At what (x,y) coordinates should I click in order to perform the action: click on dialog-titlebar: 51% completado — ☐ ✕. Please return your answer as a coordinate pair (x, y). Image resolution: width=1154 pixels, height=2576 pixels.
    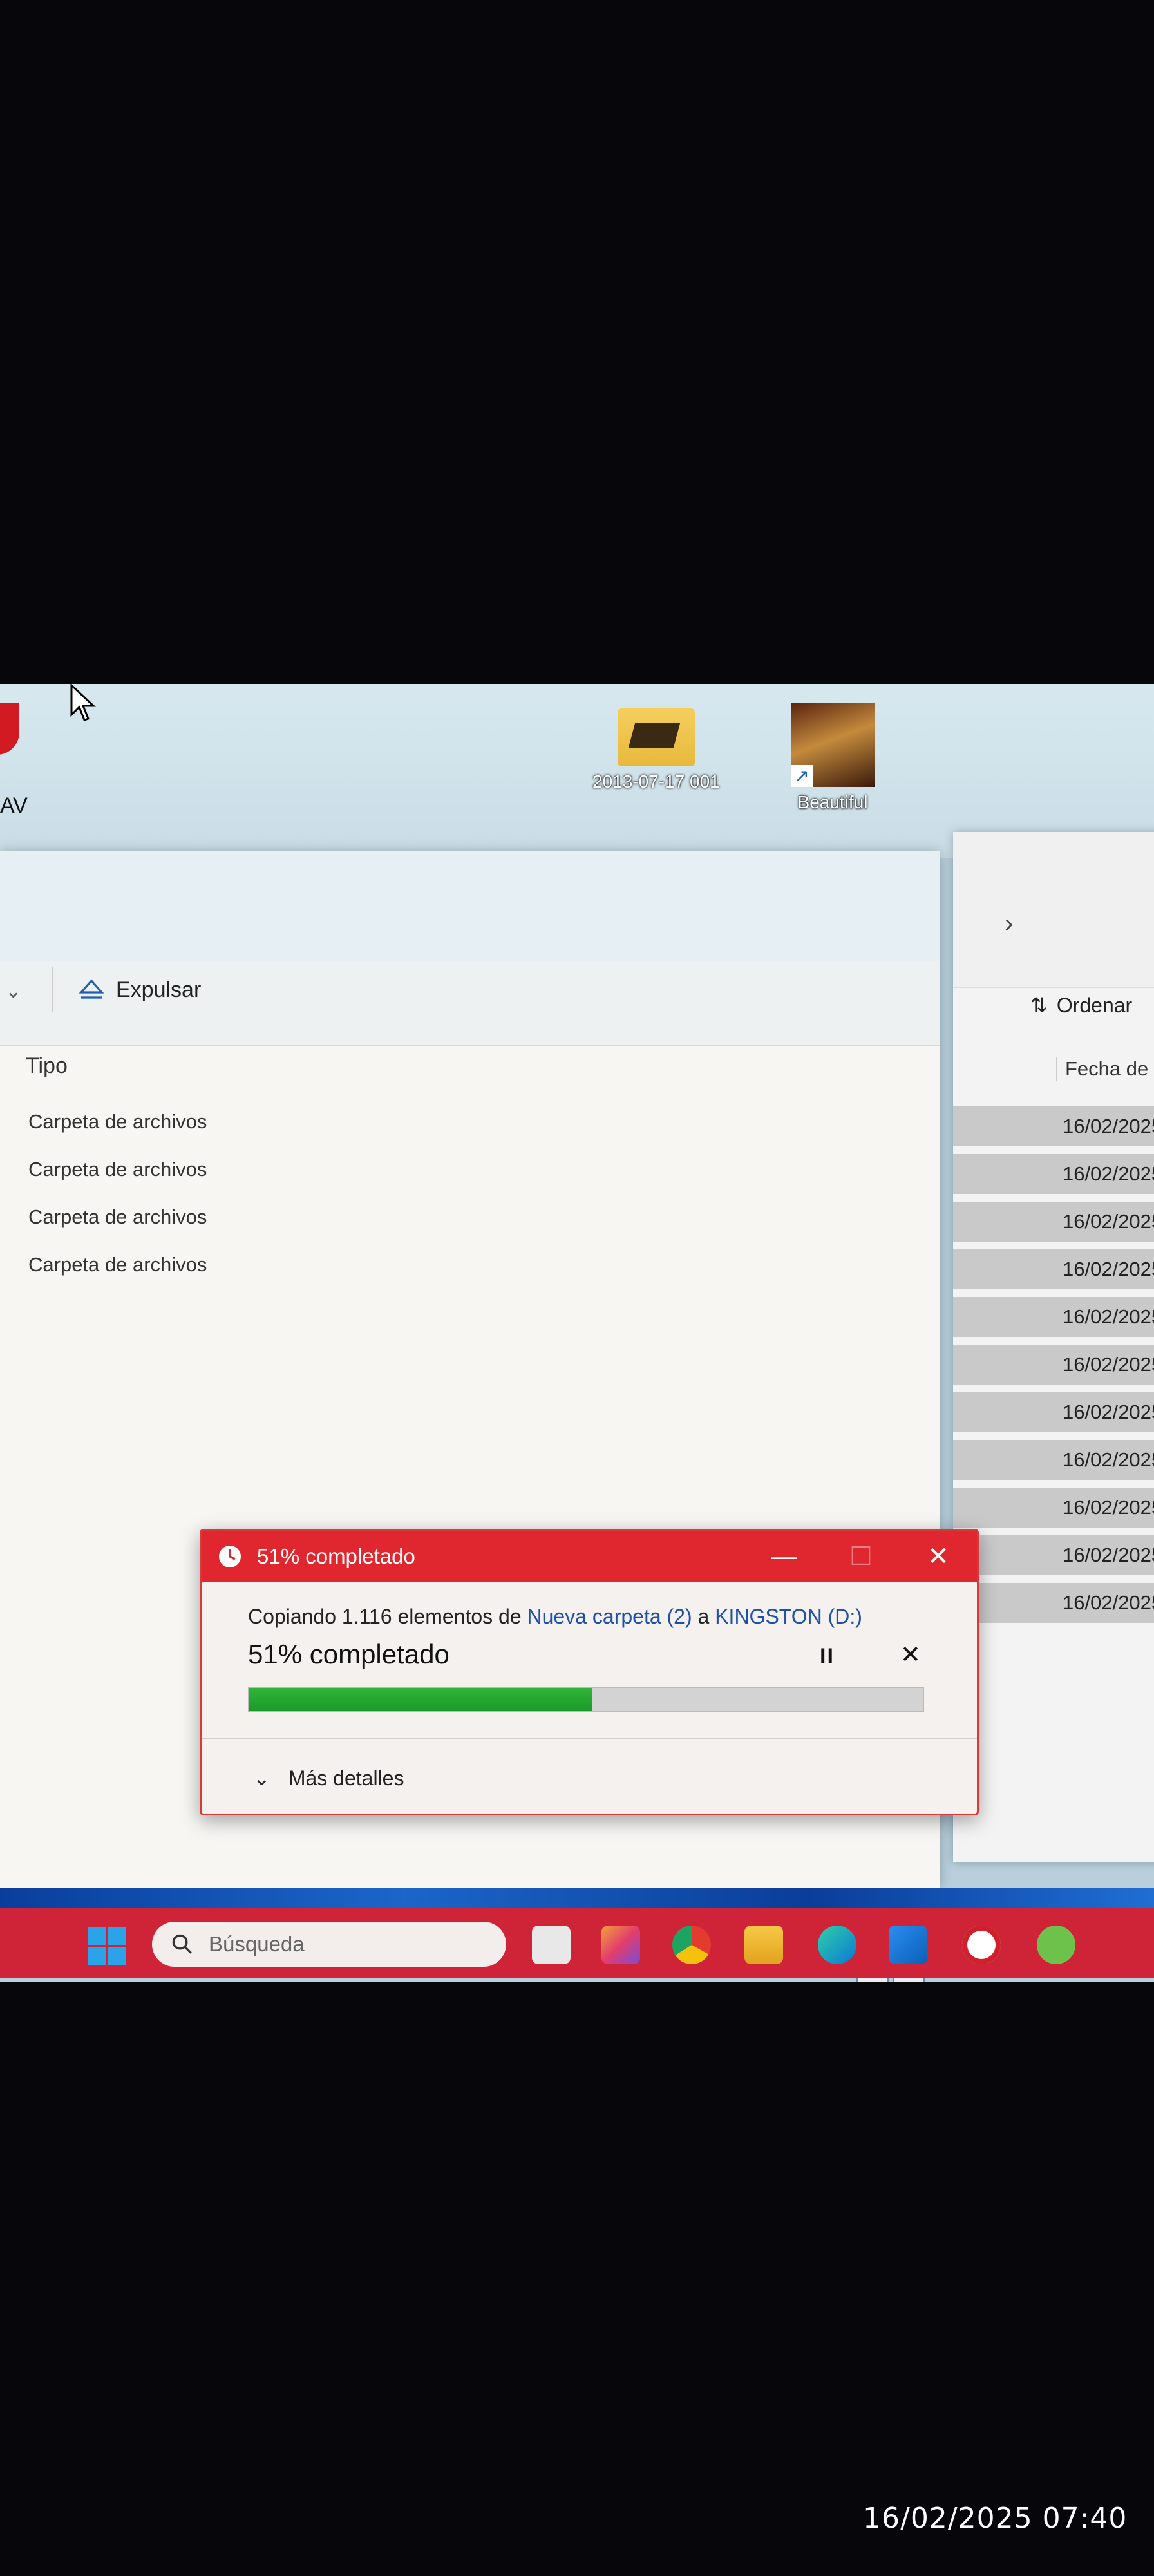
    Looking at the image, I should click on (589, 1556).